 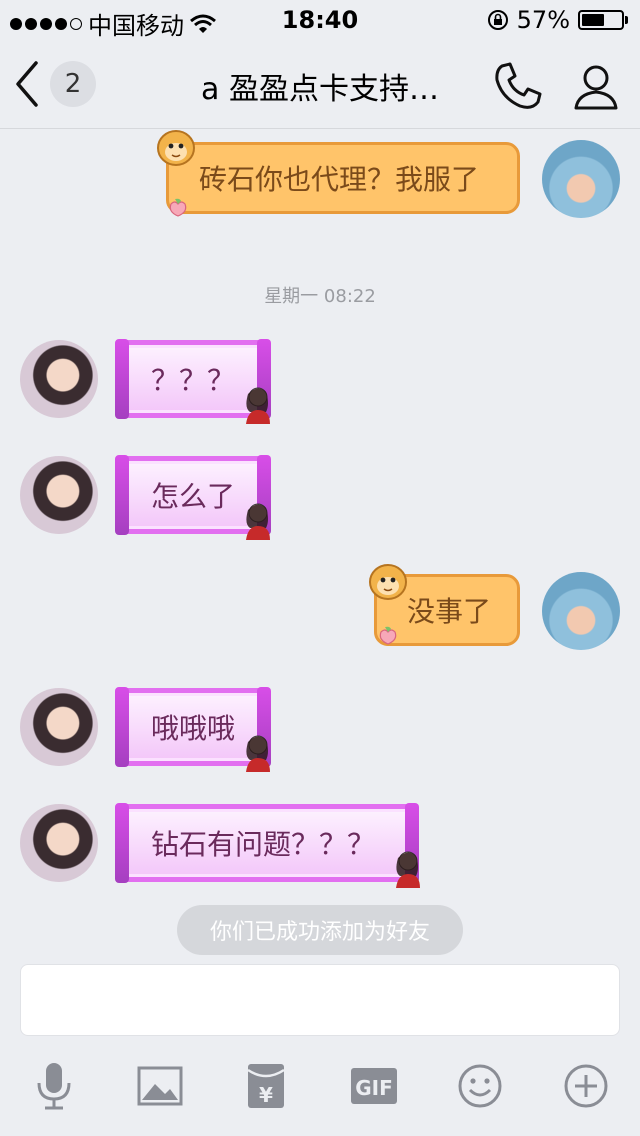 I want to click on battery-fill, so click(x=593, y=20).